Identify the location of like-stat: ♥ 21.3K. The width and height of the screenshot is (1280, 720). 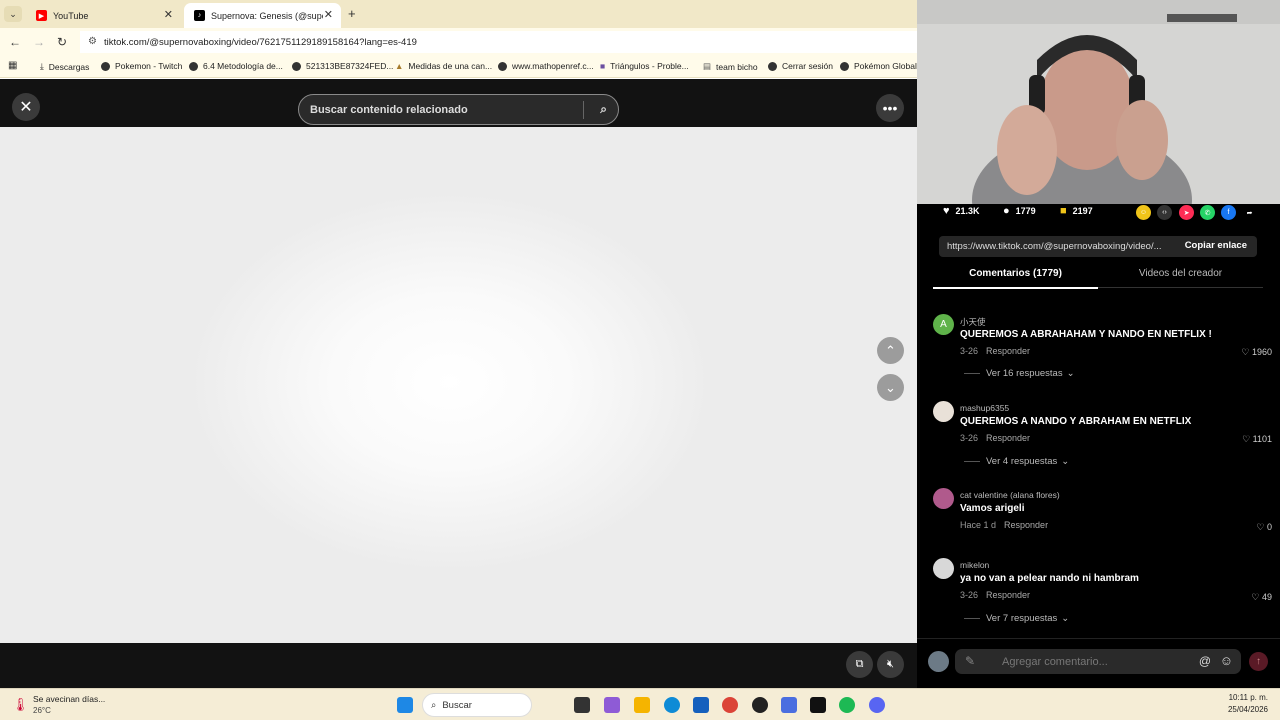
(961, 211).